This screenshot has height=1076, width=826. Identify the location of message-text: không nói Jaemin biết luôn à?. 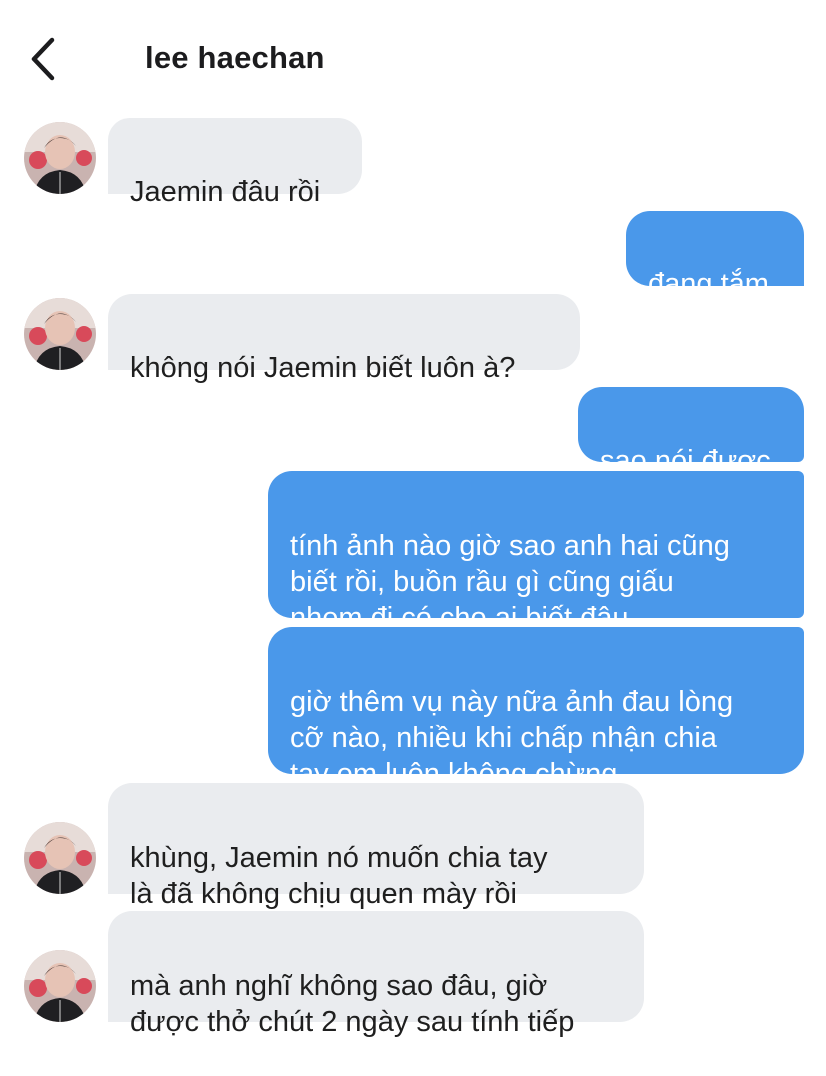
(323, 368).